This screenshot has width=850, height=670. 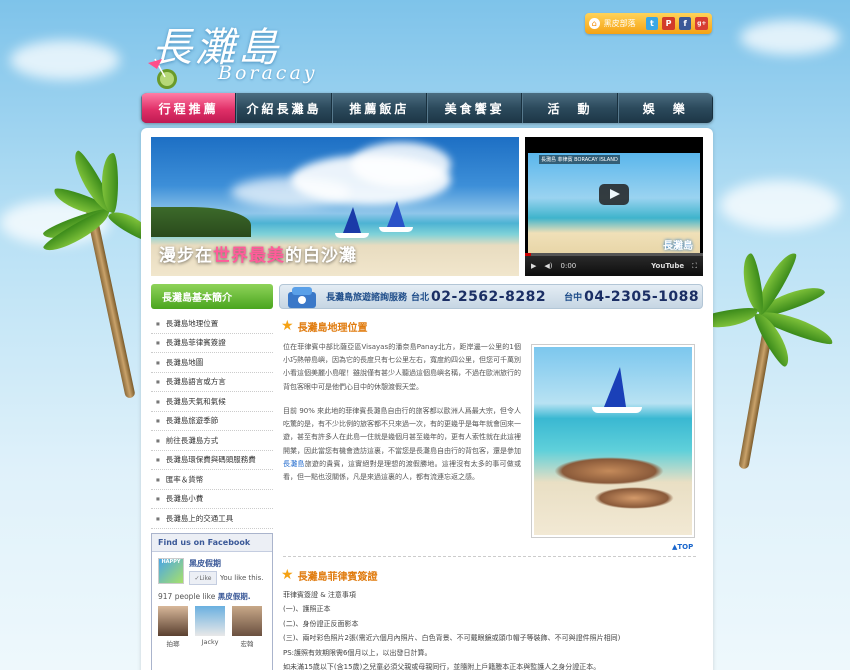 I want to click on palm-tree-right, so click(x=773, y=345).